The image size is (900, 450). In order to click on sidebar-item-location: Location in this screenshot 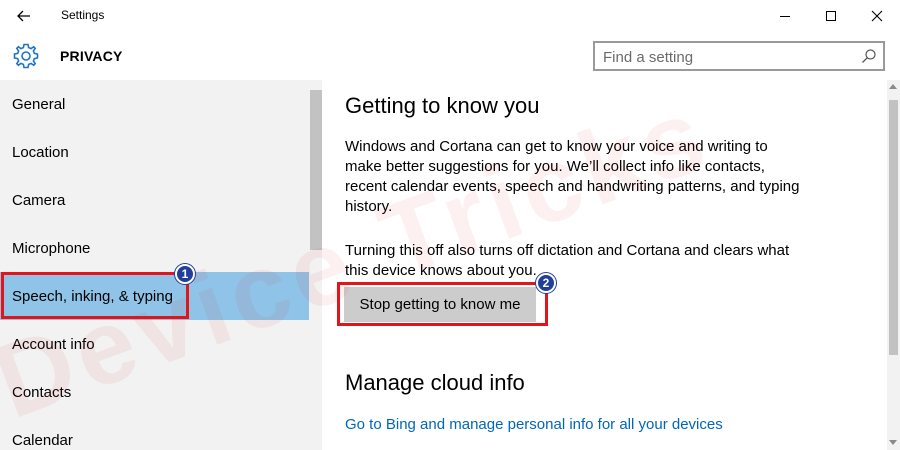, I will do `click(154, 152)`.